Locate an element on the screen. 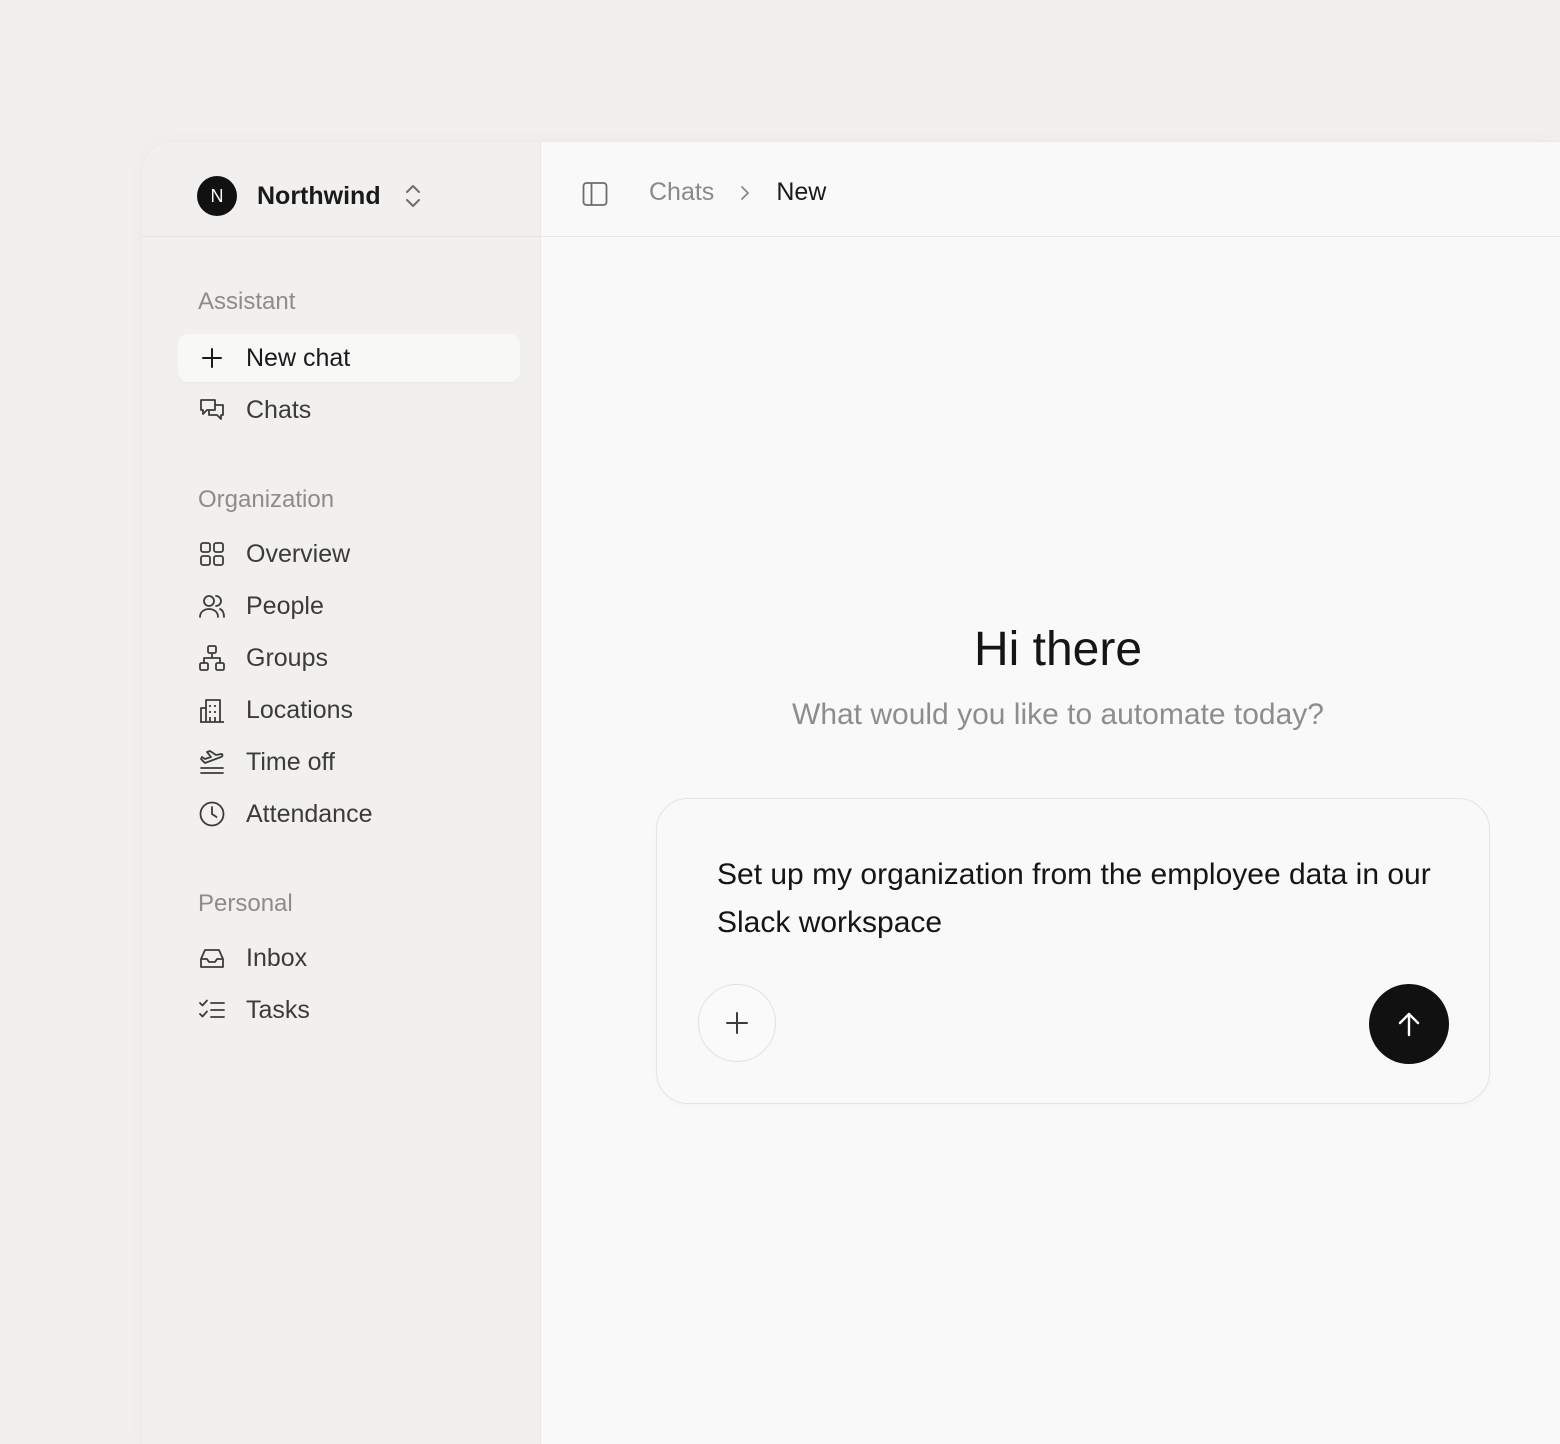  send-button is located at coordinates (1409, 1024).